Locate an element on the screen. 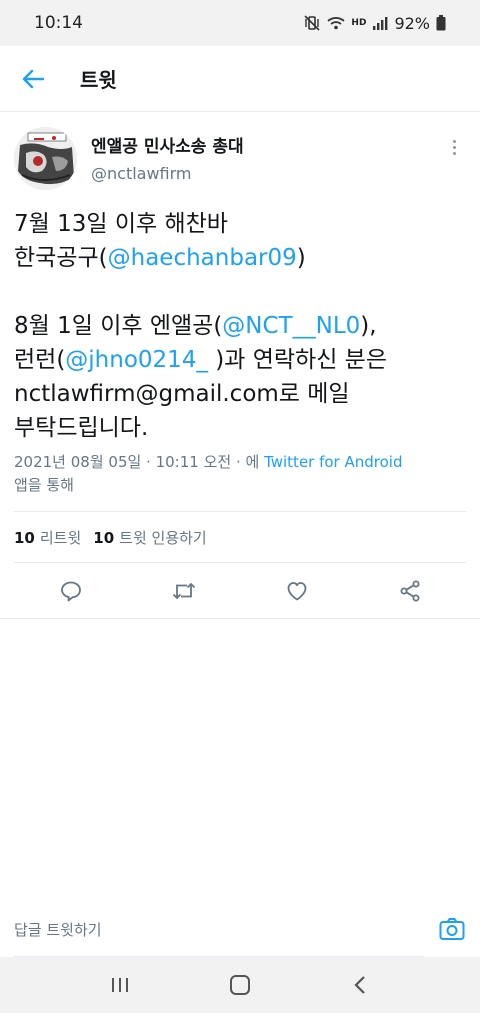 This screenshot has width=480, height=1013. tweet-timestamp: 2021년 08월 05일 · 10:11 오전 · 에 is located at coordinates (139, 462).